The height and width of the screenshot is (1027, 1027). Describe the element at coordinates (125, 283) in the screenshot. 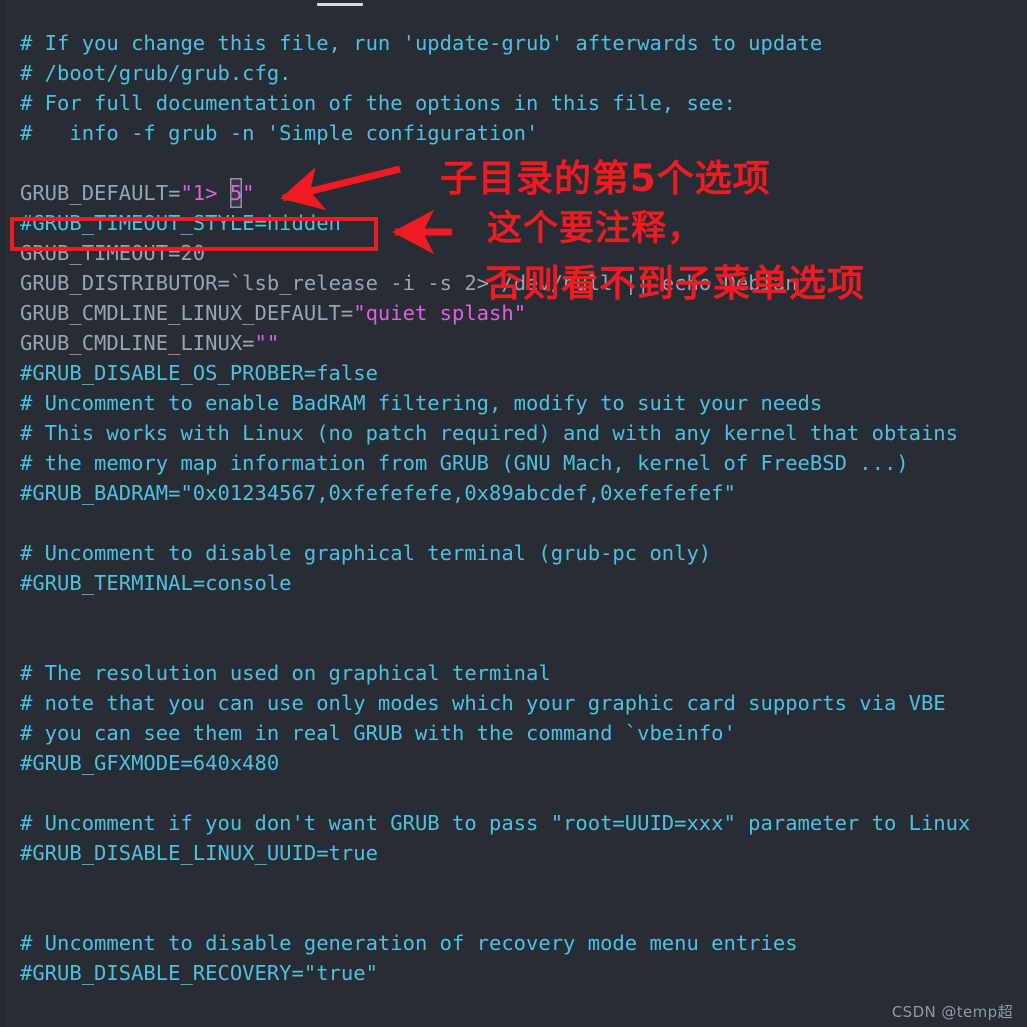

I see `code-identifier: GRUB_DISTRIBUTOR=` at that location.